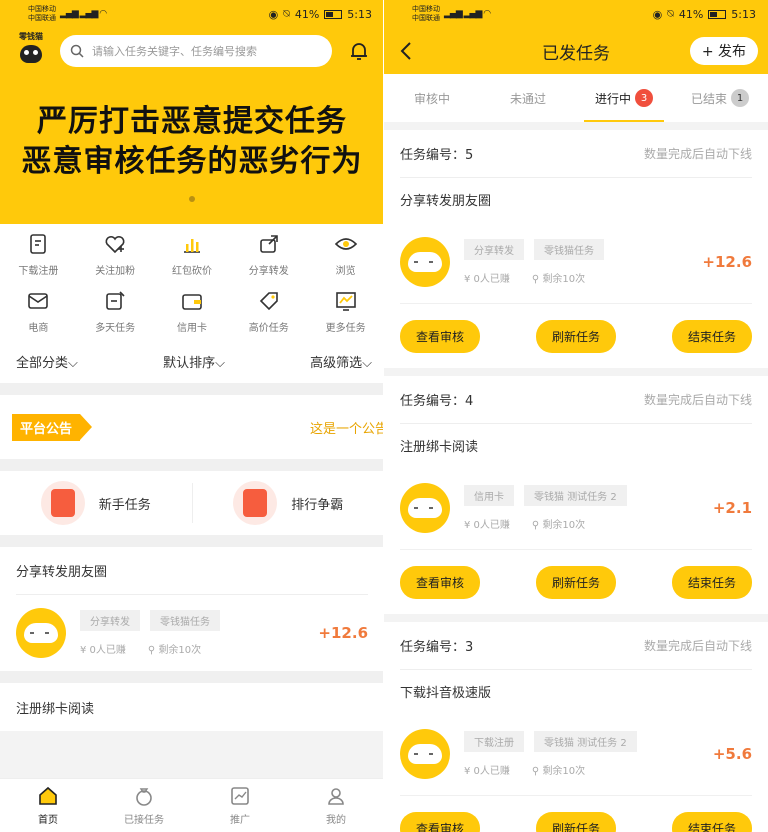 The image size is (768, 832). I want to click on tab-ended: 已结束 1, so click(720, 98).